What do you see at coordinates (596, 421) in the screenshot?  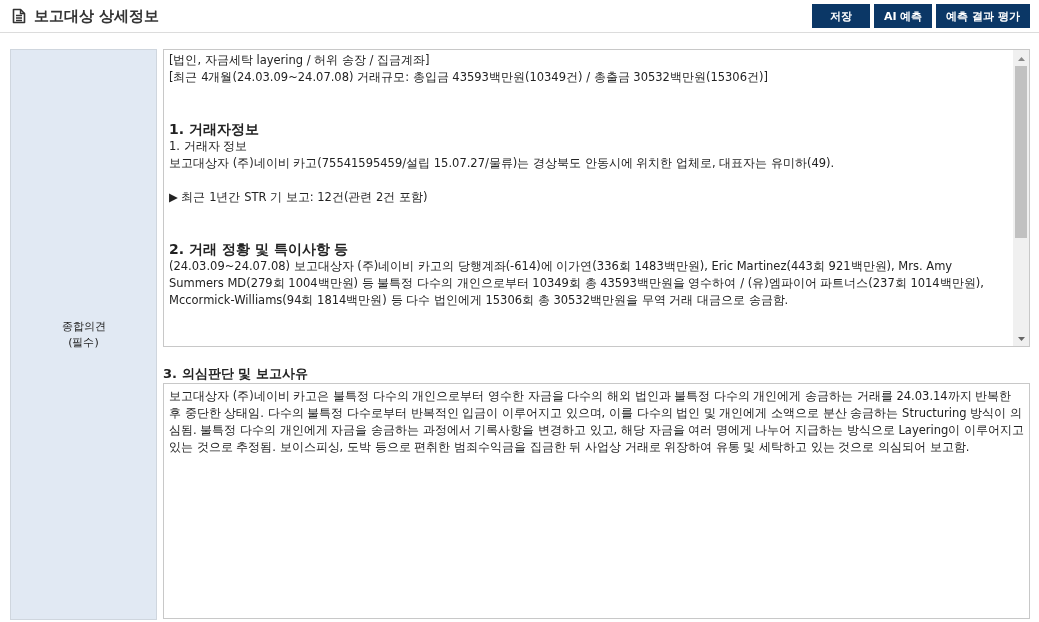 I see `reason-text: 보고대상자 (주)네이비 카고은 불특정 다수의 개인으로부터 영수한 자금을 다수의 해외 법인과 불특정 다수의 개인에게 송금하는 거래를 24.03.14까지 반복한 후 중단한 상태임. 다수의 불특정 다수로부터 반복적인 입금이 이루어지고 있으며, 이를 다수의 법인 및 개인에게 소액으로 분산 송금하는 Structuring 방식이 의심됨. 불특정 다수의 개인에게 자금을 송금하는 과정에서 기록사항을 변경하고 있고, 해당 자금을 여러 명에게 나누어 지급하는 방식으로 Layering이 이루어지고 있는 것으로 추정됨. 보이스피싱, 도박 등으로 편취한 범죄수익금을 집금한 뒤 사업상 거래로 위장하여 유통 및 세탁하고 있는 것으로 의심되어 보고함.` at bounding box center [596, 421].